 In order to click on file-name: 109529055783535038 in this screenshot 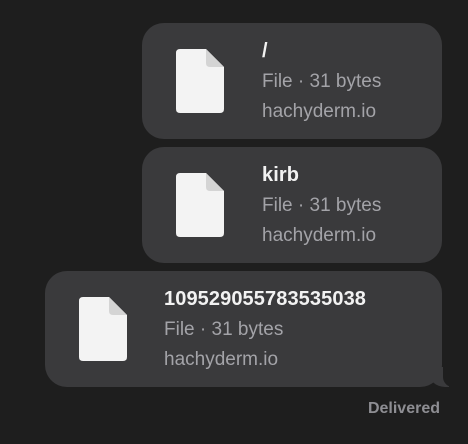, I will do `click(265, 299)`.